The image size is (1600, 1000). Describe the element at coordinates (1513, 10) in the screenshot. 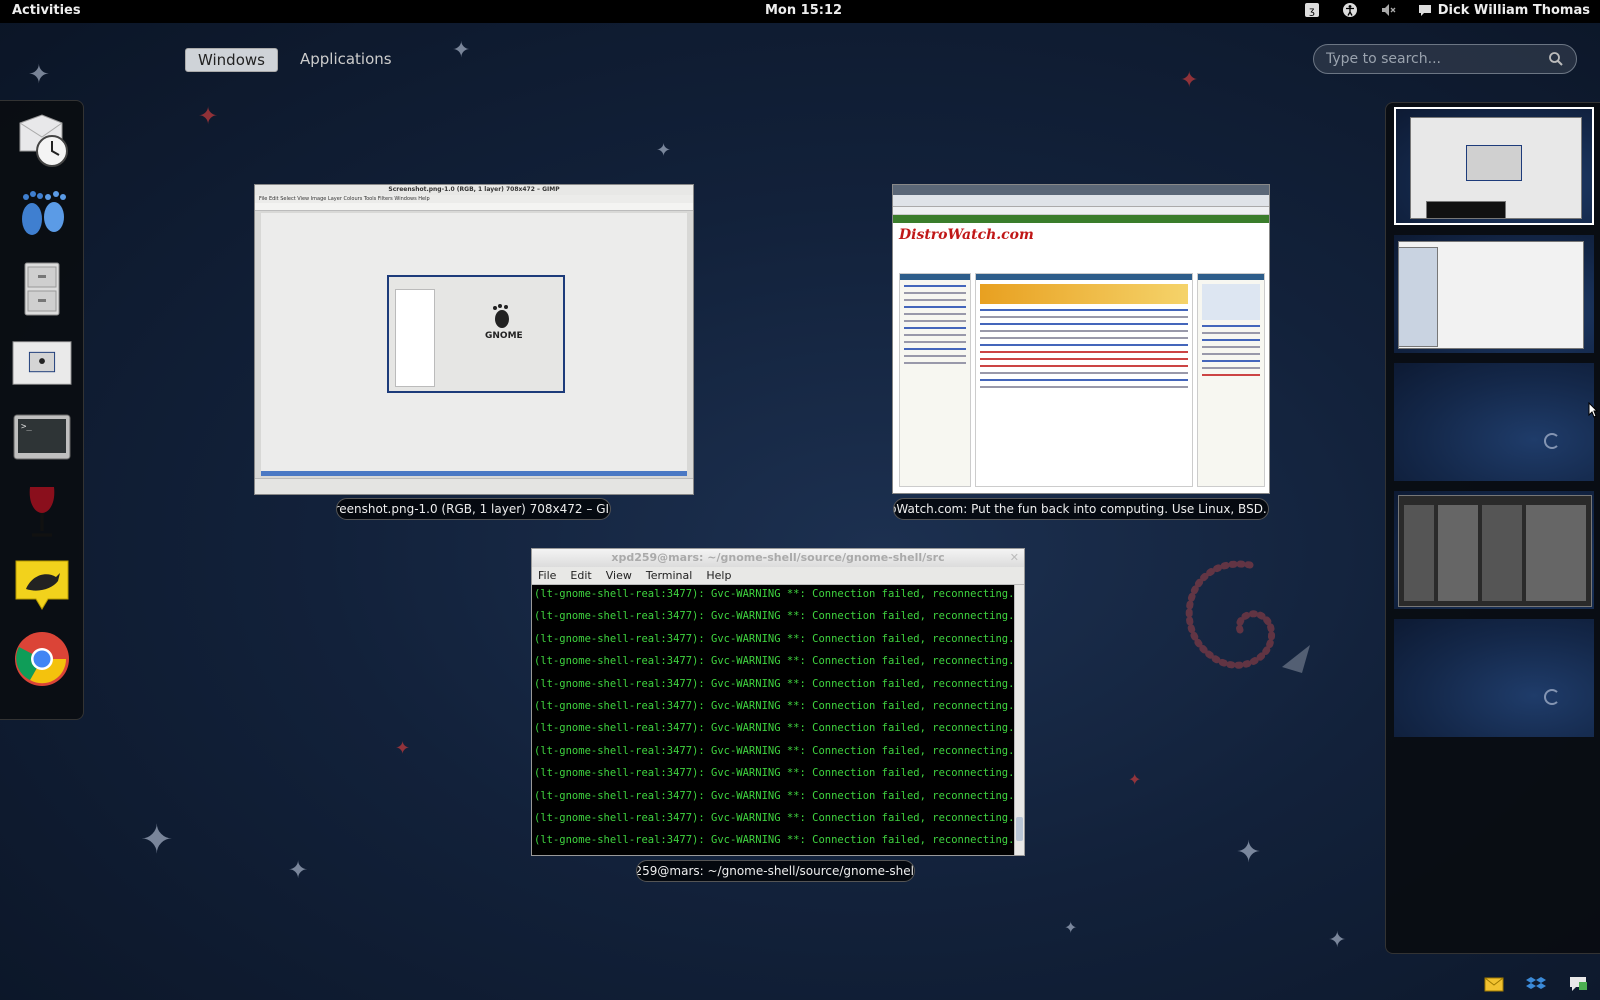

I see `user-name: Dick William Thomas` at that location.